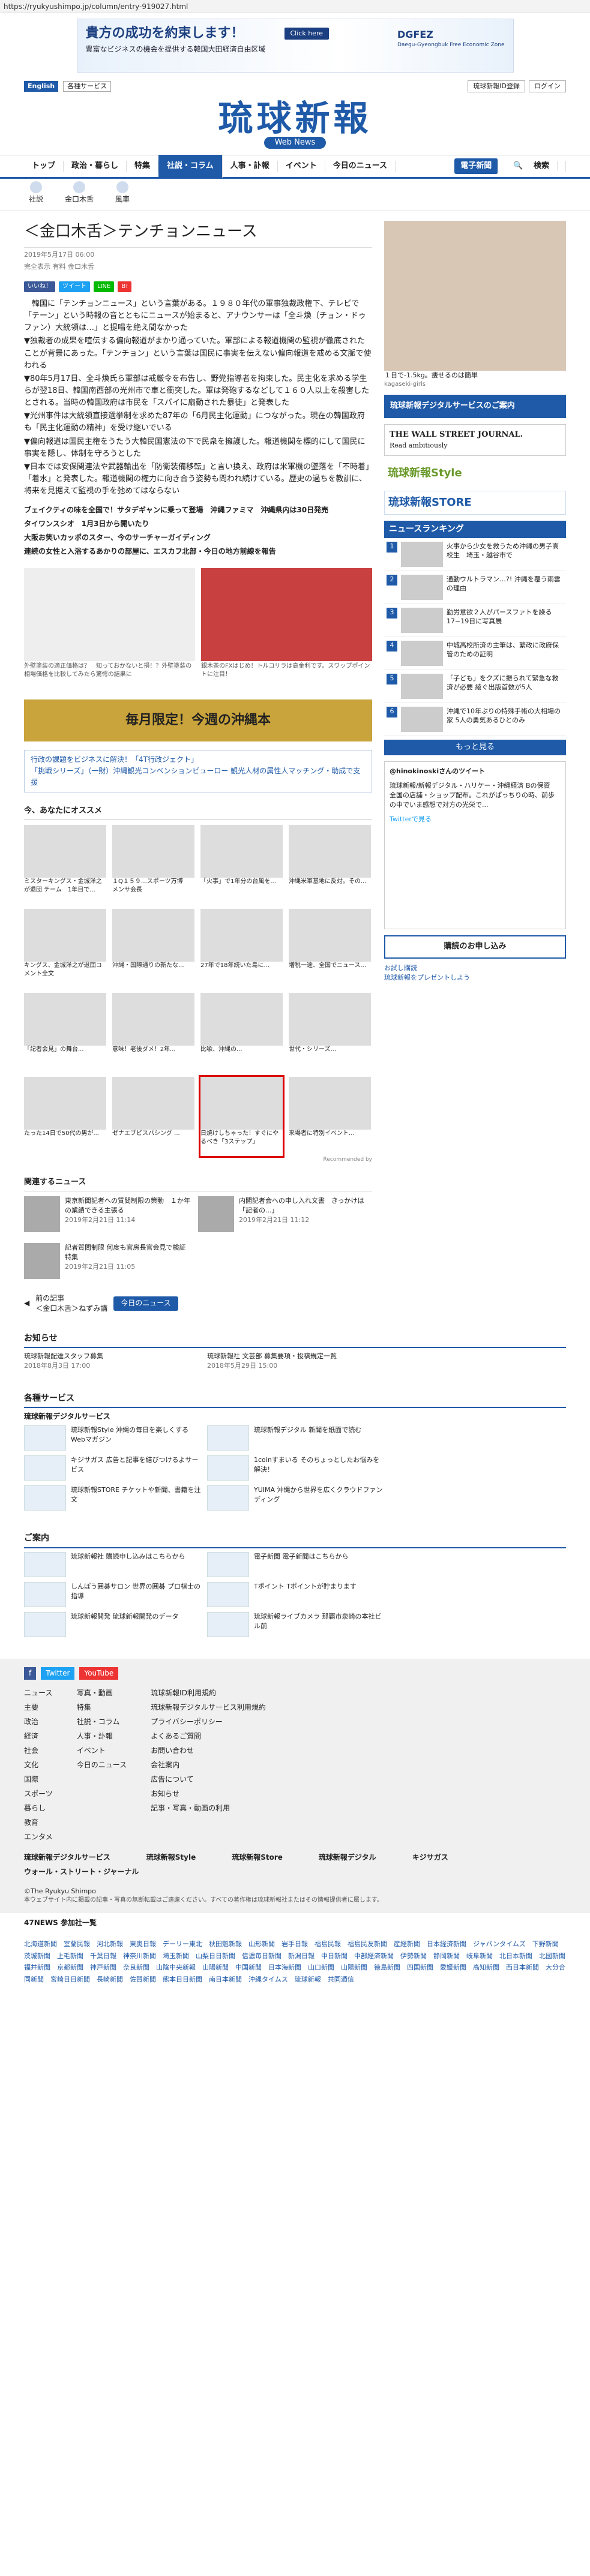 Image resolution: width=590 pixels, height=2576 pixels. I want to click on footer-link: ウォール・ストリート・ジャーナル, so click(82, 1872).